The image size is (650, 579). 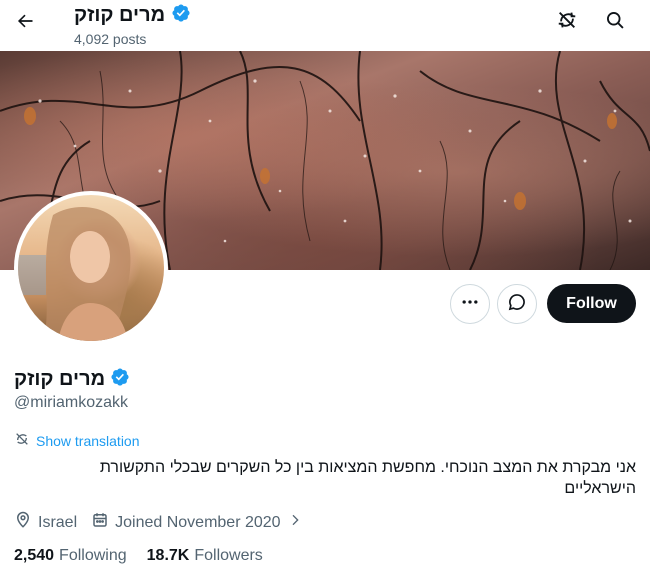 I want to click on profile-name-row: מרים קוזק, so click(x=72, y=379).